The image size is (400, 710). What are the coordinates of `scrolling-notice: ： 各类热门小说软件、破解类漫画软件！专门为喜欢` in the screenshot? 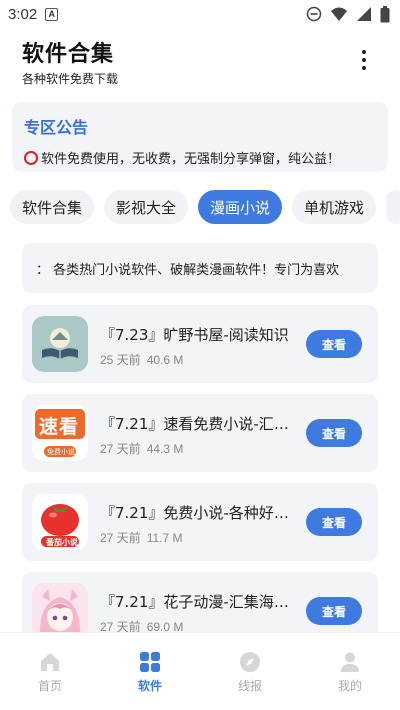 It's located at (200, 268).